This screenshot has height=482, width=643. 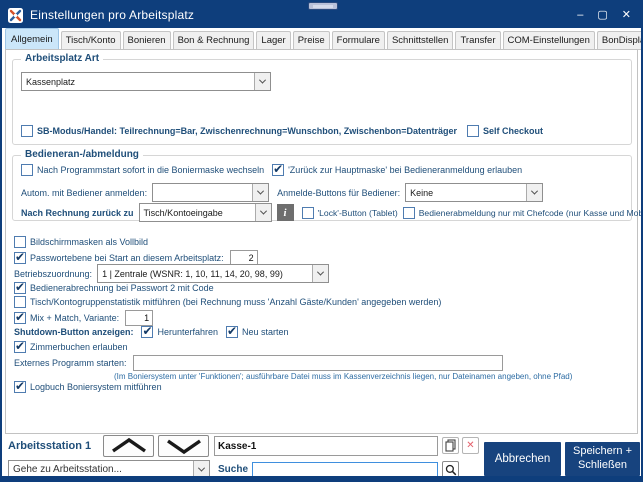 What do you see at coordinates (70, 363) in the screenshot?
I see `externes-programm-label: Externes Programm starten:` at bounding box center [70, 363].